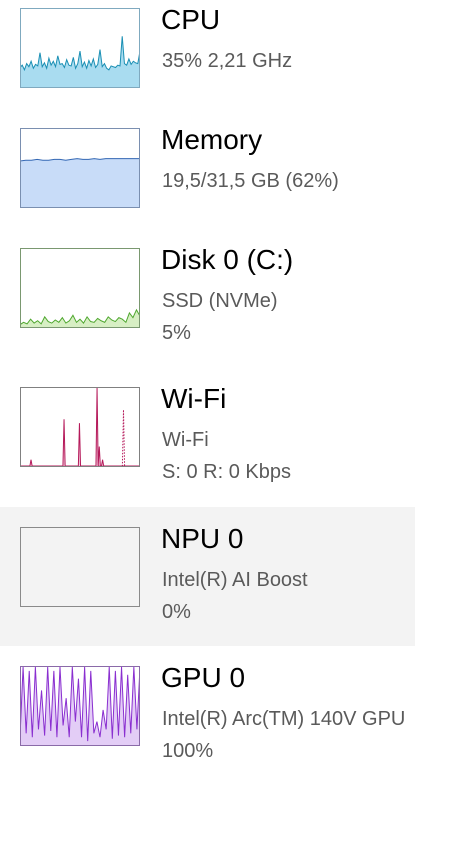 The image size is (450, 848). Describe the element at coordinates (202, 538) in the screenshot. I see `perf-item-title: NPU 0` at that location.